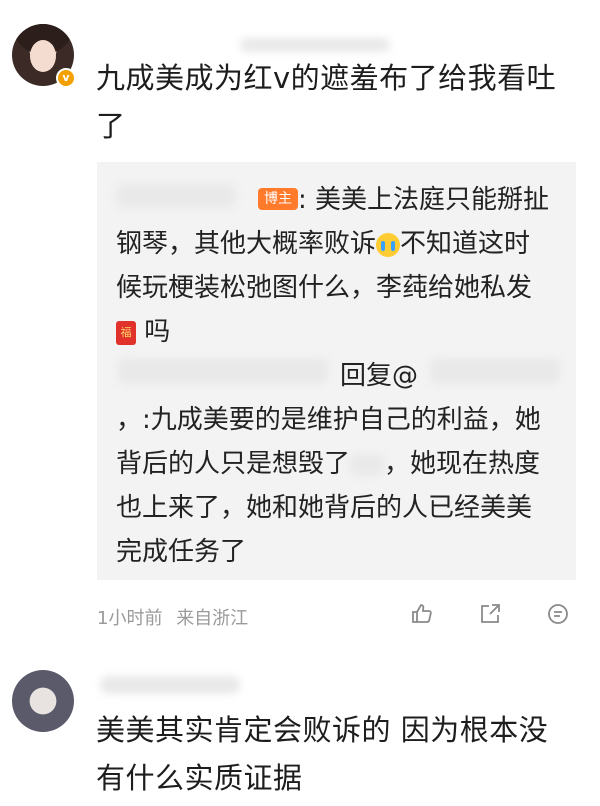 The image size is (600, 806). I want to click on comment-2-line-1: 美美其实肯定会败诉的 因为根本没, so click(322, 730).